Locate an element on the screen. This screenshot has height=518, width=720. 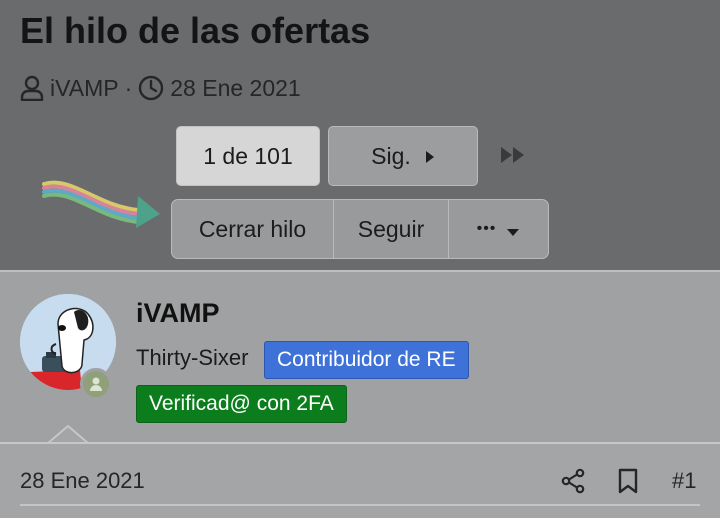
caret-right-icon is located at coordinates (430, 156).